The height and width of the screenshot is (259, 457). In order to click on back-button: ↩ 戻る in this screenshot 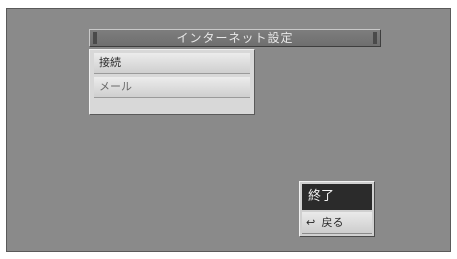, I will do `click(337, 223)`.